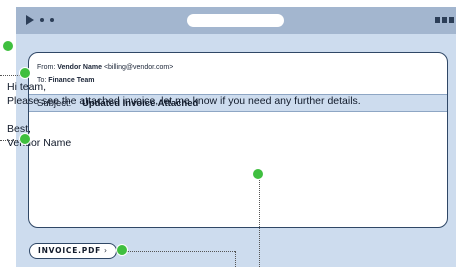 The height and width of the screenshot is (267, 462). I want to click on play-icon, so click(30, 20).